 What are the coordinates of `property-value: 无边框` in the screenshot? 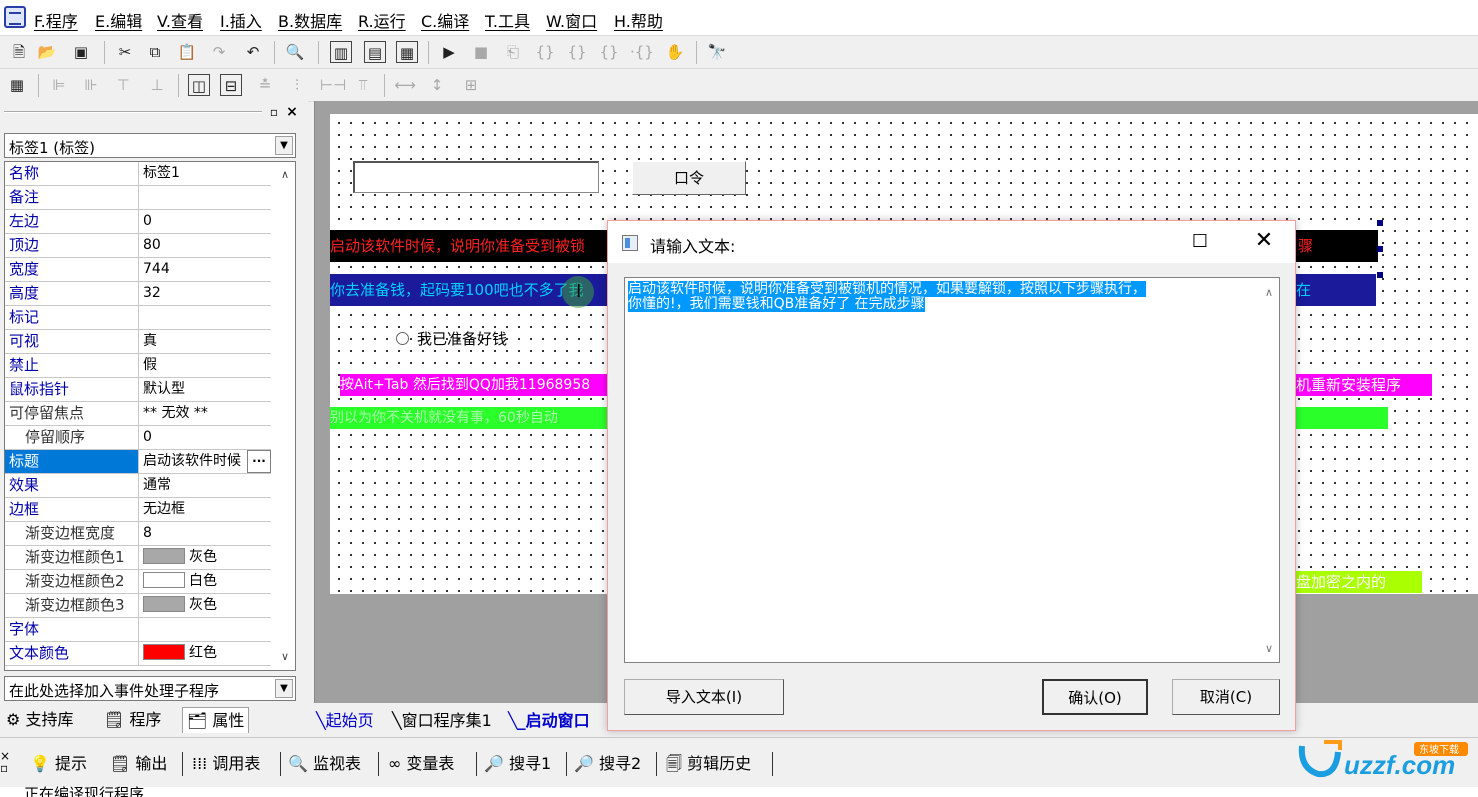 It's located at (205, 509).